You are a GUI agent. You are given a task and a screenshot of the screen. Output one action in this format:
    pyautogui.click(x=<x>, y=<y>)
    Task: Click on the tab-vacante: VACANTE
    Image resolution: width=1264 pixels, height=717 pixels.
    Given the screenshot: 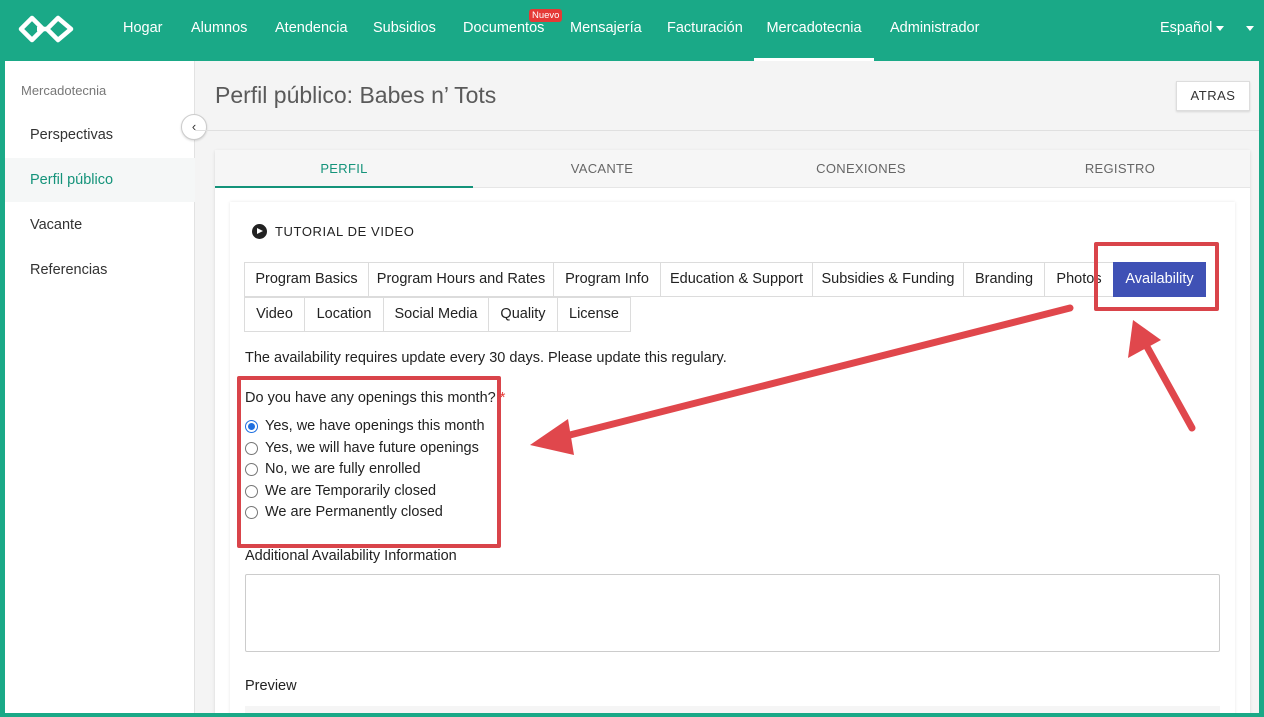 What is the action you would take?
    pyautogui.click(x=602, y=169)
    